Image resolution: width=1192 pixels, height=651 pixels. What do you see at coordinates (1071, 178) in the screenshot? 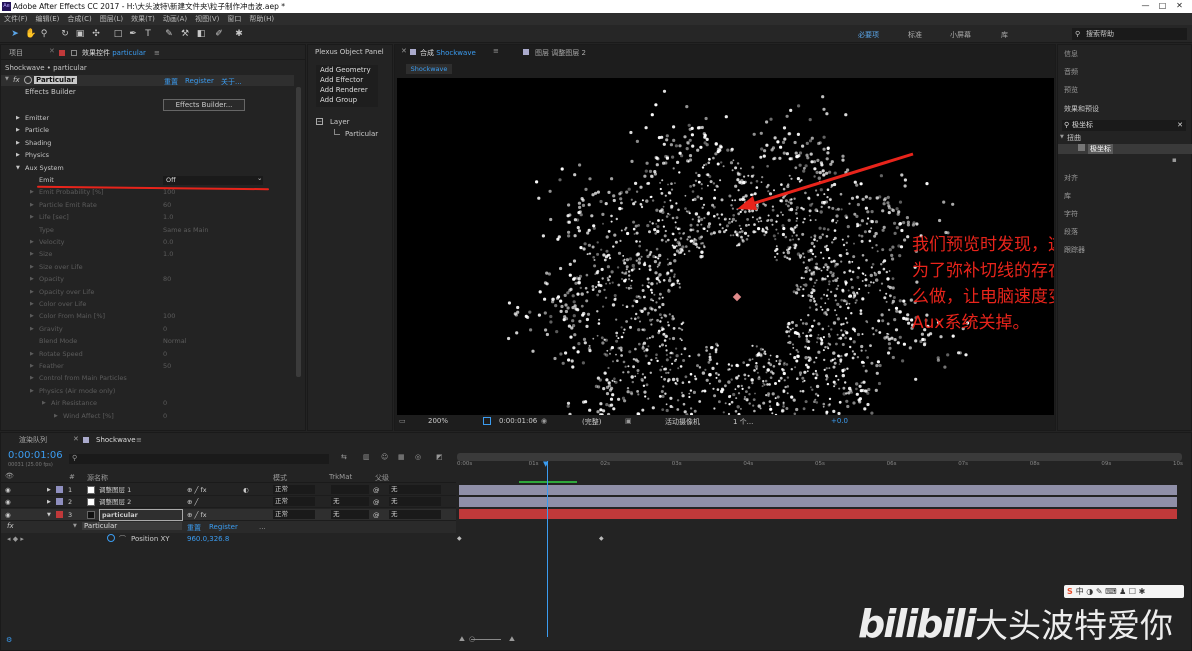
I see `panel-align: 对齐` at bounding box center [1071, 178].